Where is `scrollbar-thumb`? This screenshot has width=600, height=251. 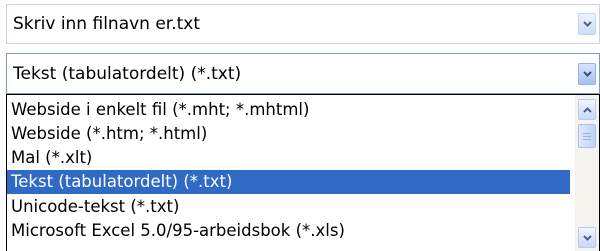 scrollbar-thumb is located at coordinates (587, 136).